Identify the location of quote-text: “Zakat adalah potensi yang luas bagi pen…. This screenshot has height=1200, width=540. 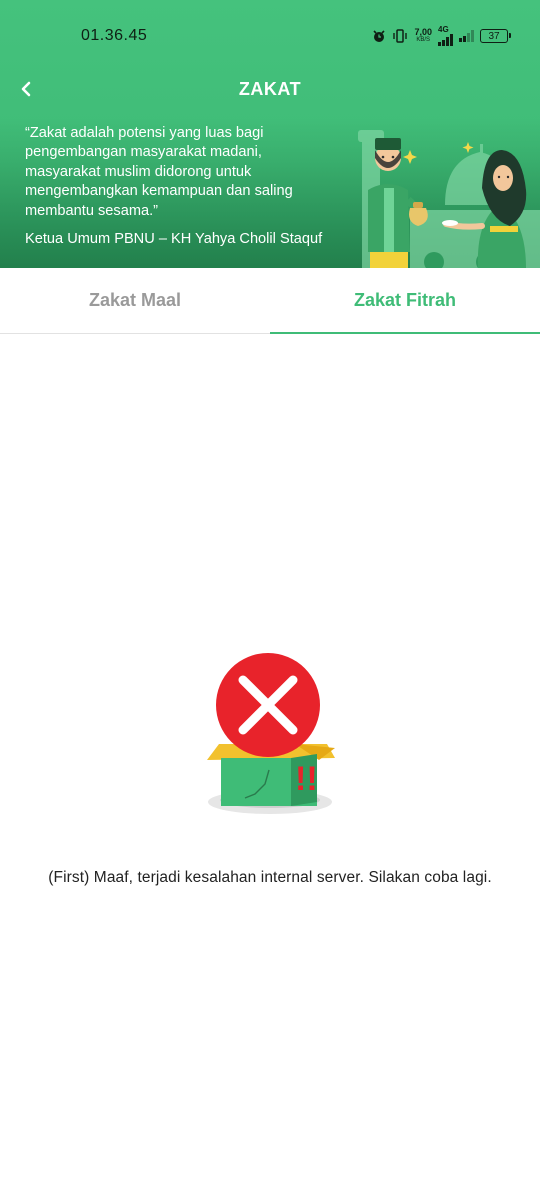
(190, 172).